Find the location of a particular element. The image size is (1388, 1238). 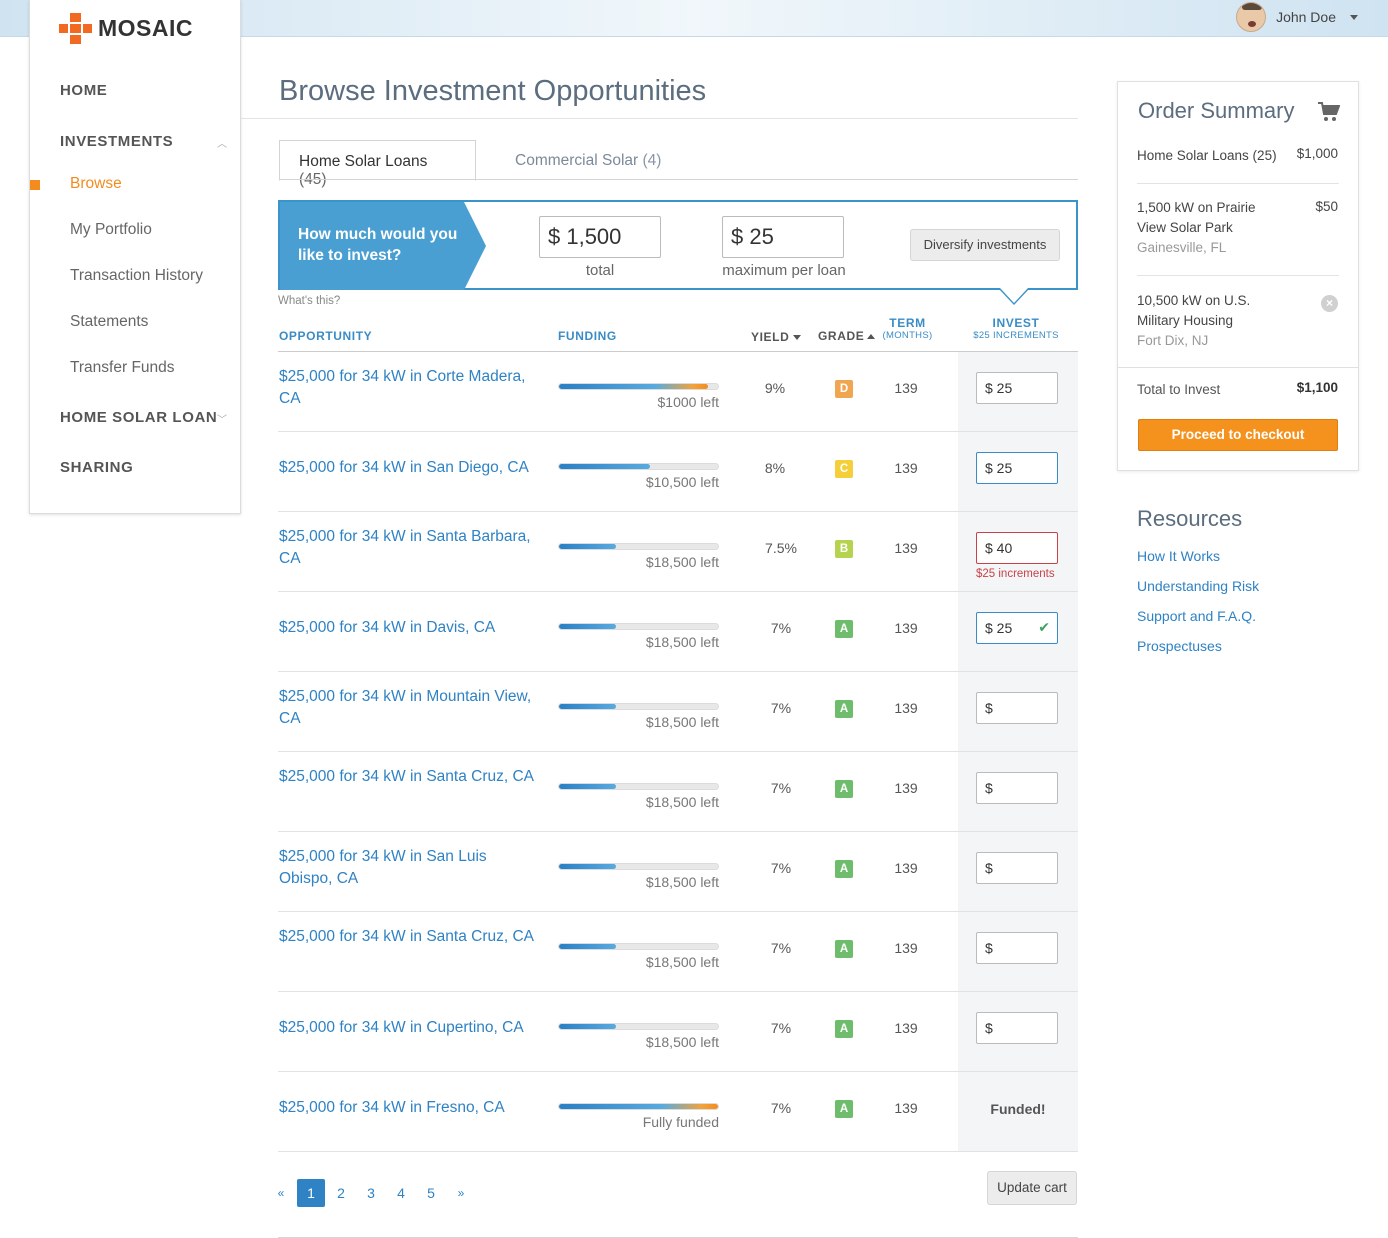

nav-home-solar-loan: HOME SOLAR LOAN is located at coordinates (138, 417).